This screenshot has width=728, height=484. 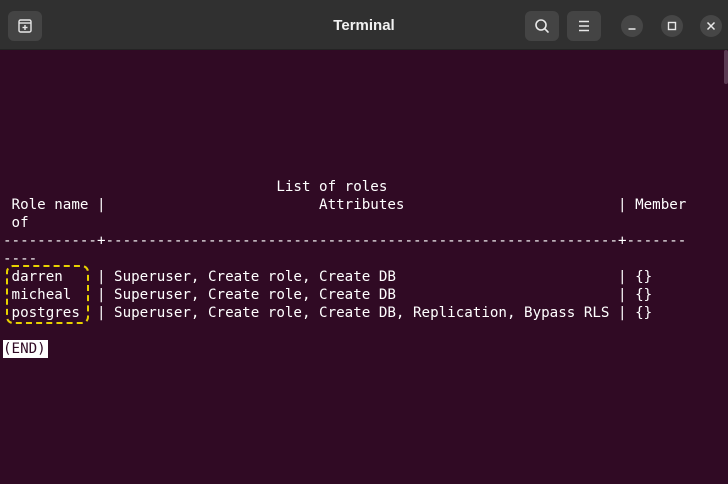 What do you see at coordinates (16, 223) in the screenshot?
I see `table-header-wrap: of` at bounding box center [16, 223].